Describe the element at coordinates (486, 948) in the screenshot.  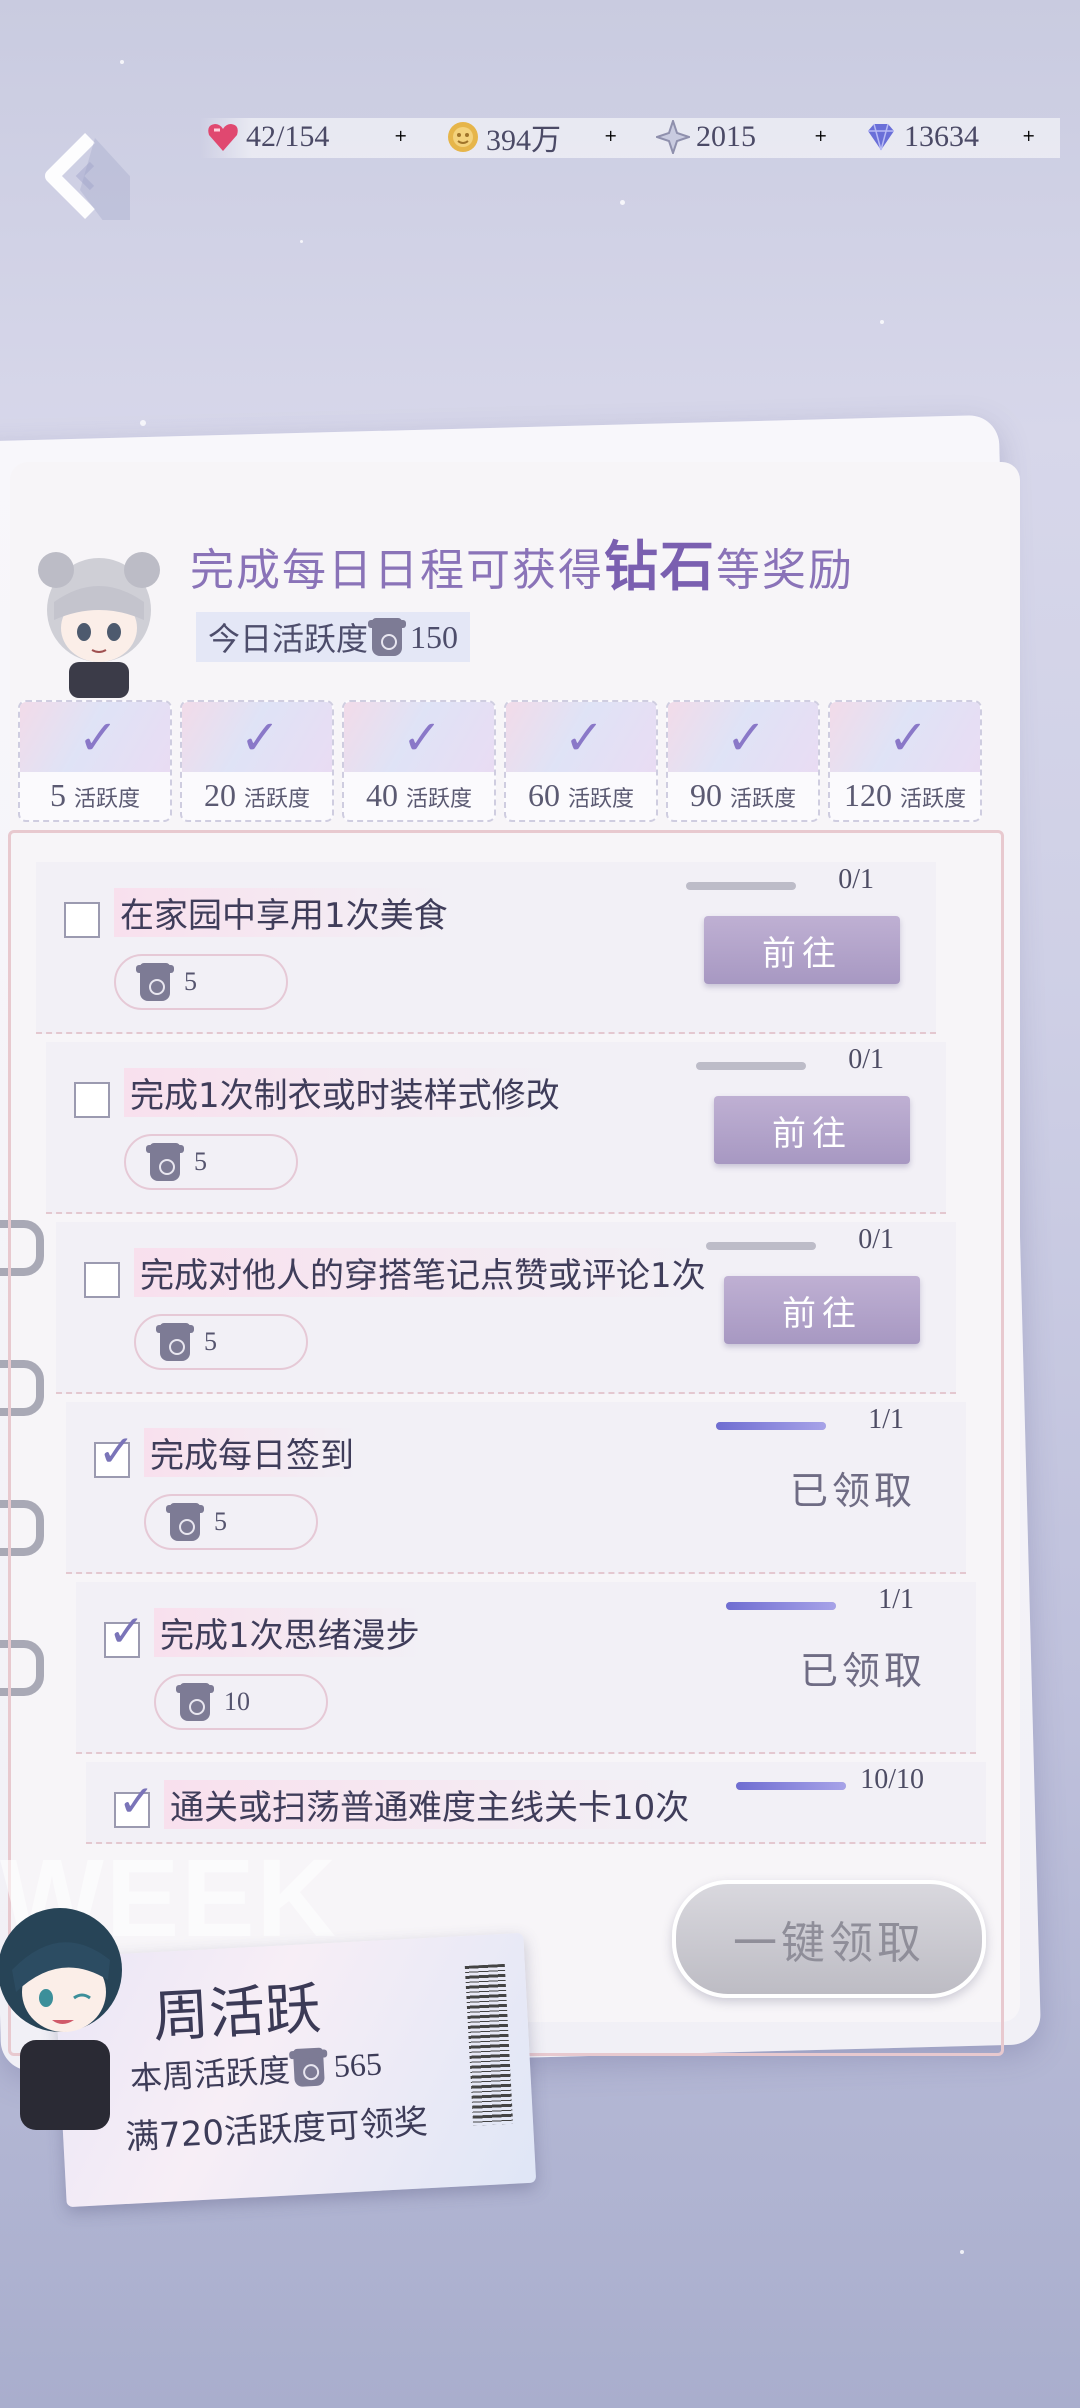
I see `task-row: 在家园中享用1次美食 5 0/1 前往` at that location.